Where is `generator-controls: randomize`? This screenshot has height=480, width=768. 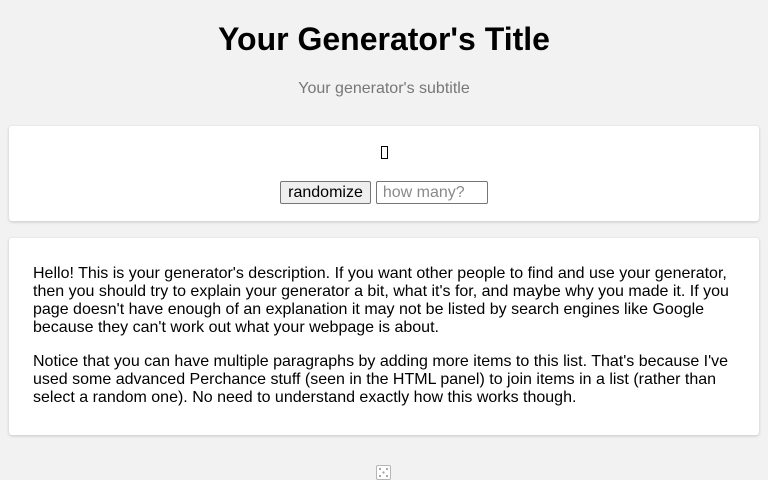 generator-controls: randomize is located at coordinates (384, 192).